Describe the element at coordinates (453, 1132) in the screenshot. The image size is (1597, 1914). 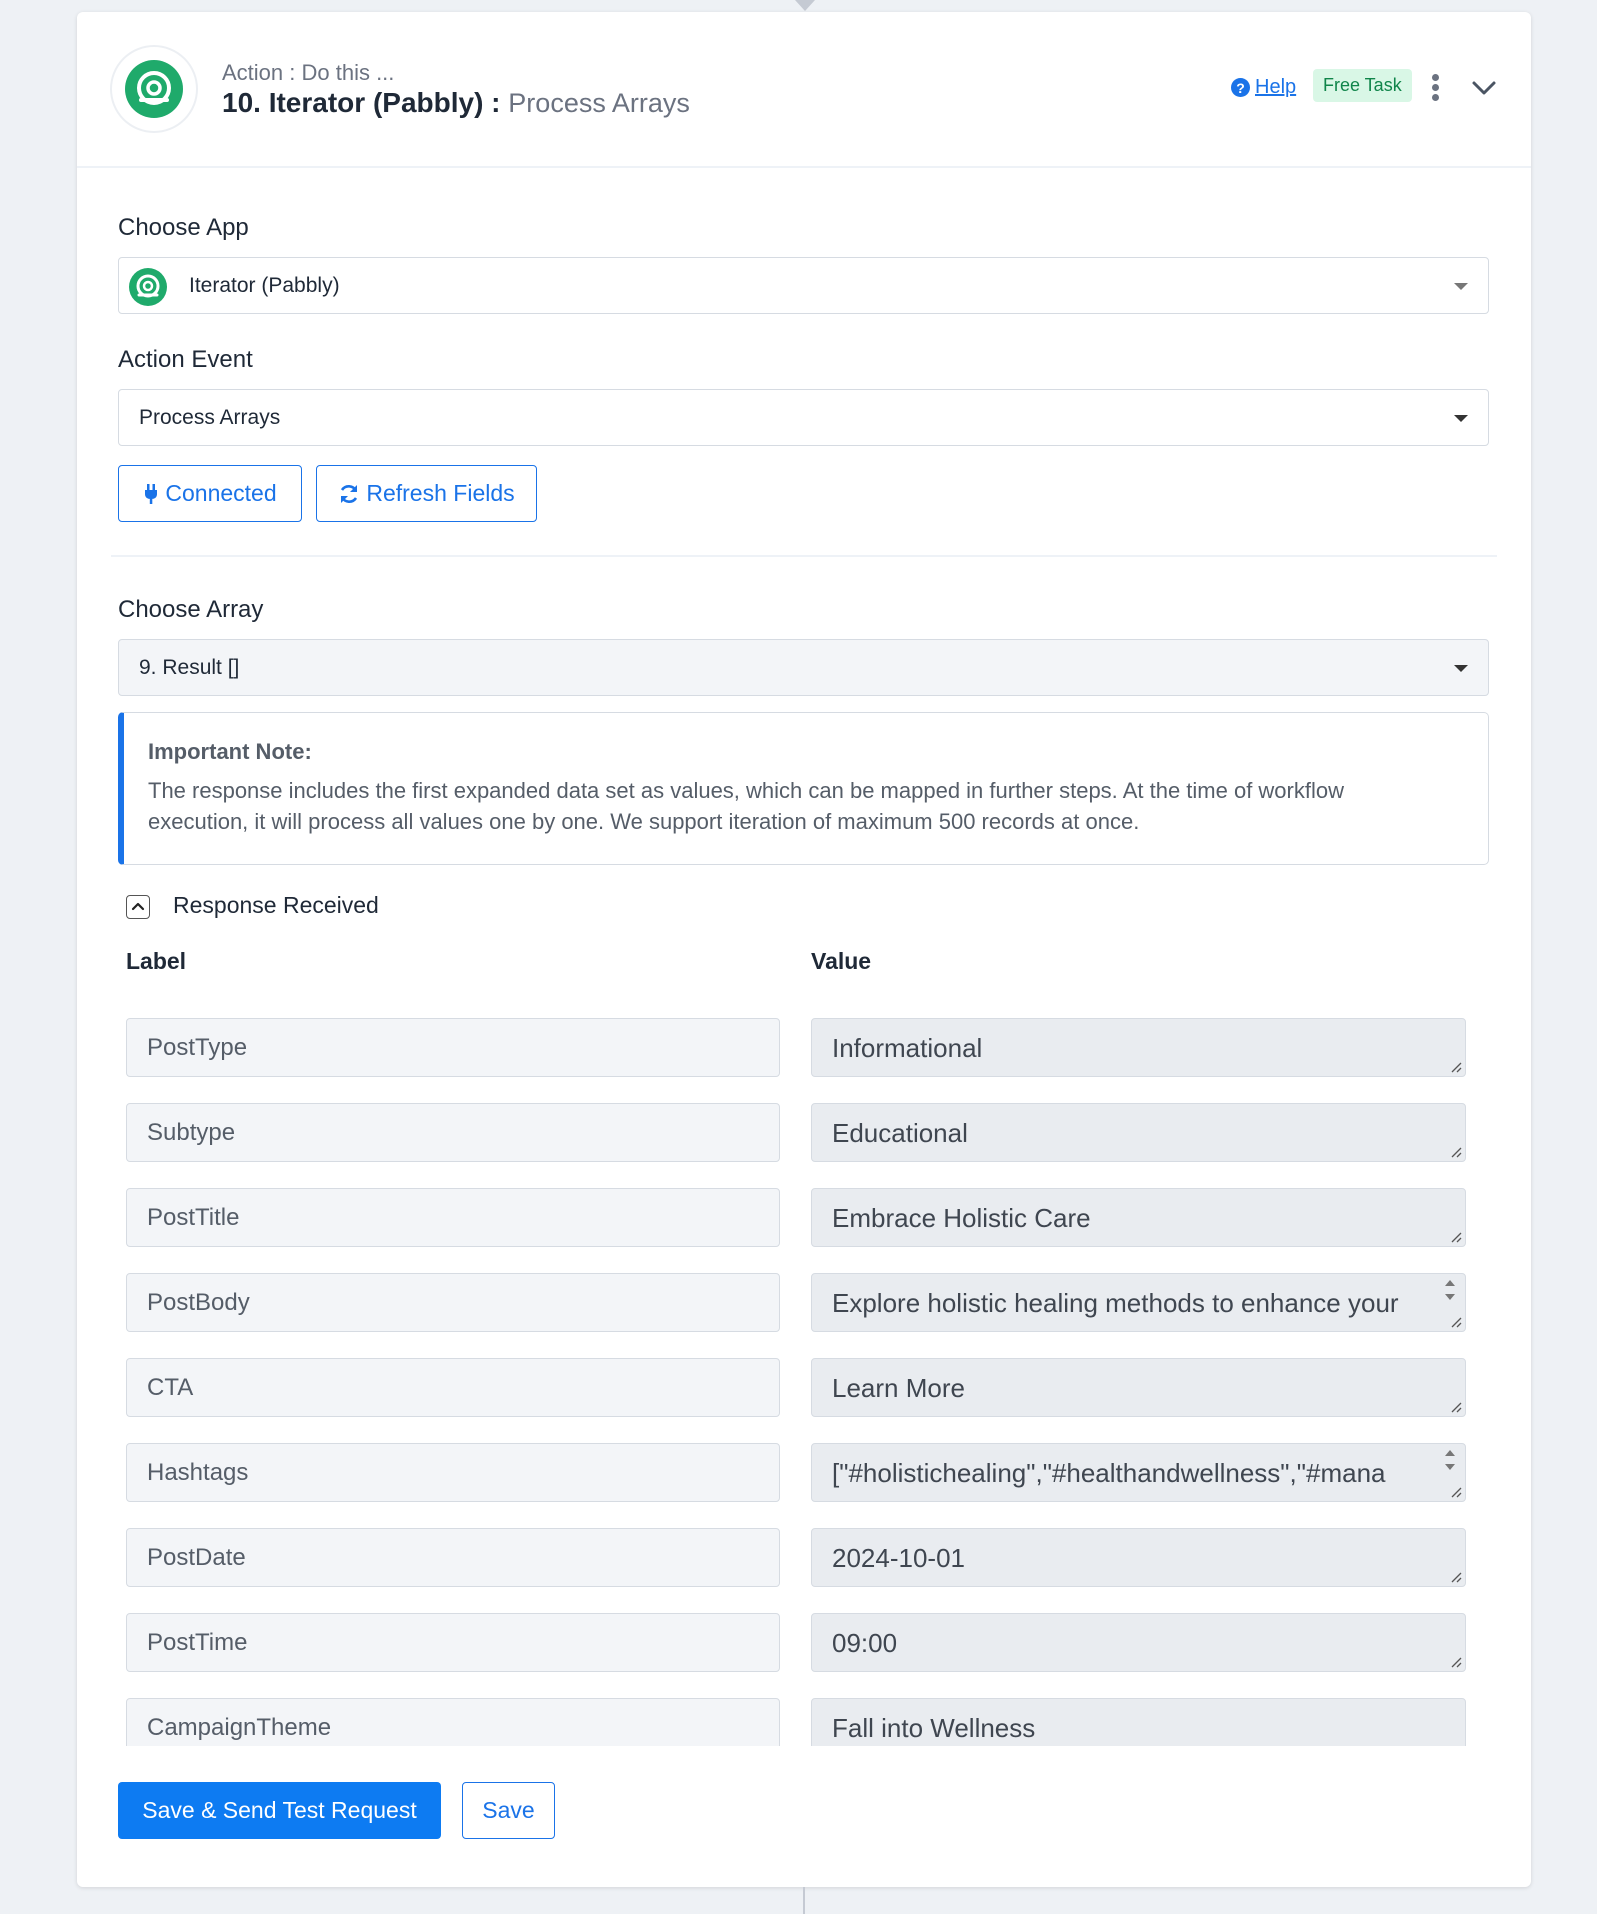
I see `row-label-field: Subtype` at that location.